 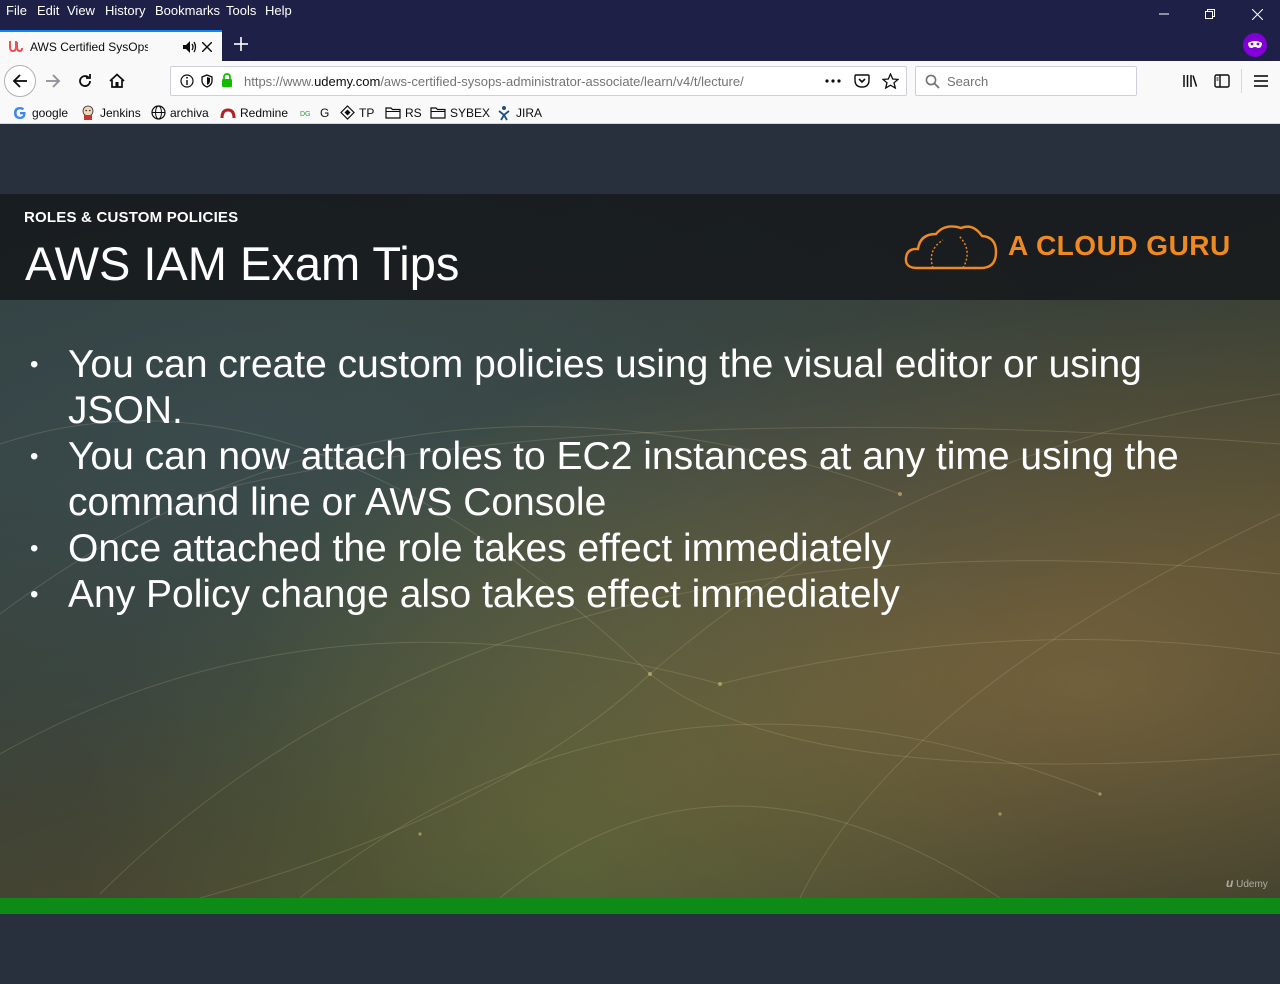 I want to click on forward-arrow-icon, so click(x=53, y=81).